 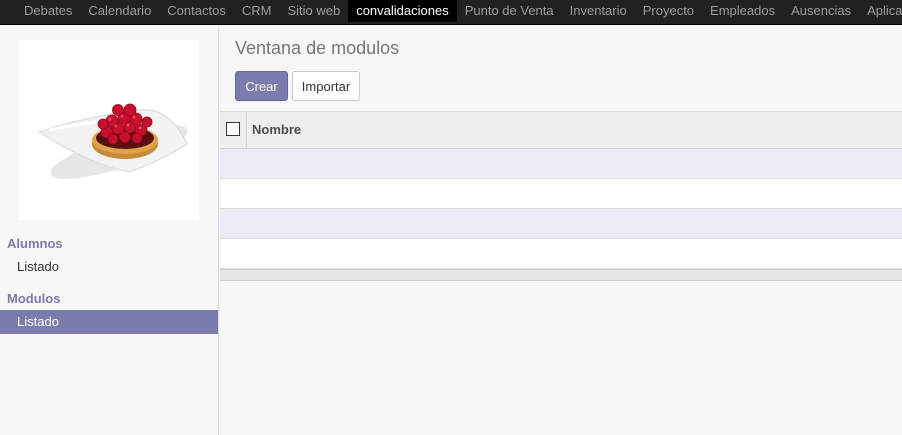 What do you see at coordinates (509, 11) in the screenshot?
I see `menu-item-punto-de-venta: Punto de Venta` at bounding box center [509, 11].